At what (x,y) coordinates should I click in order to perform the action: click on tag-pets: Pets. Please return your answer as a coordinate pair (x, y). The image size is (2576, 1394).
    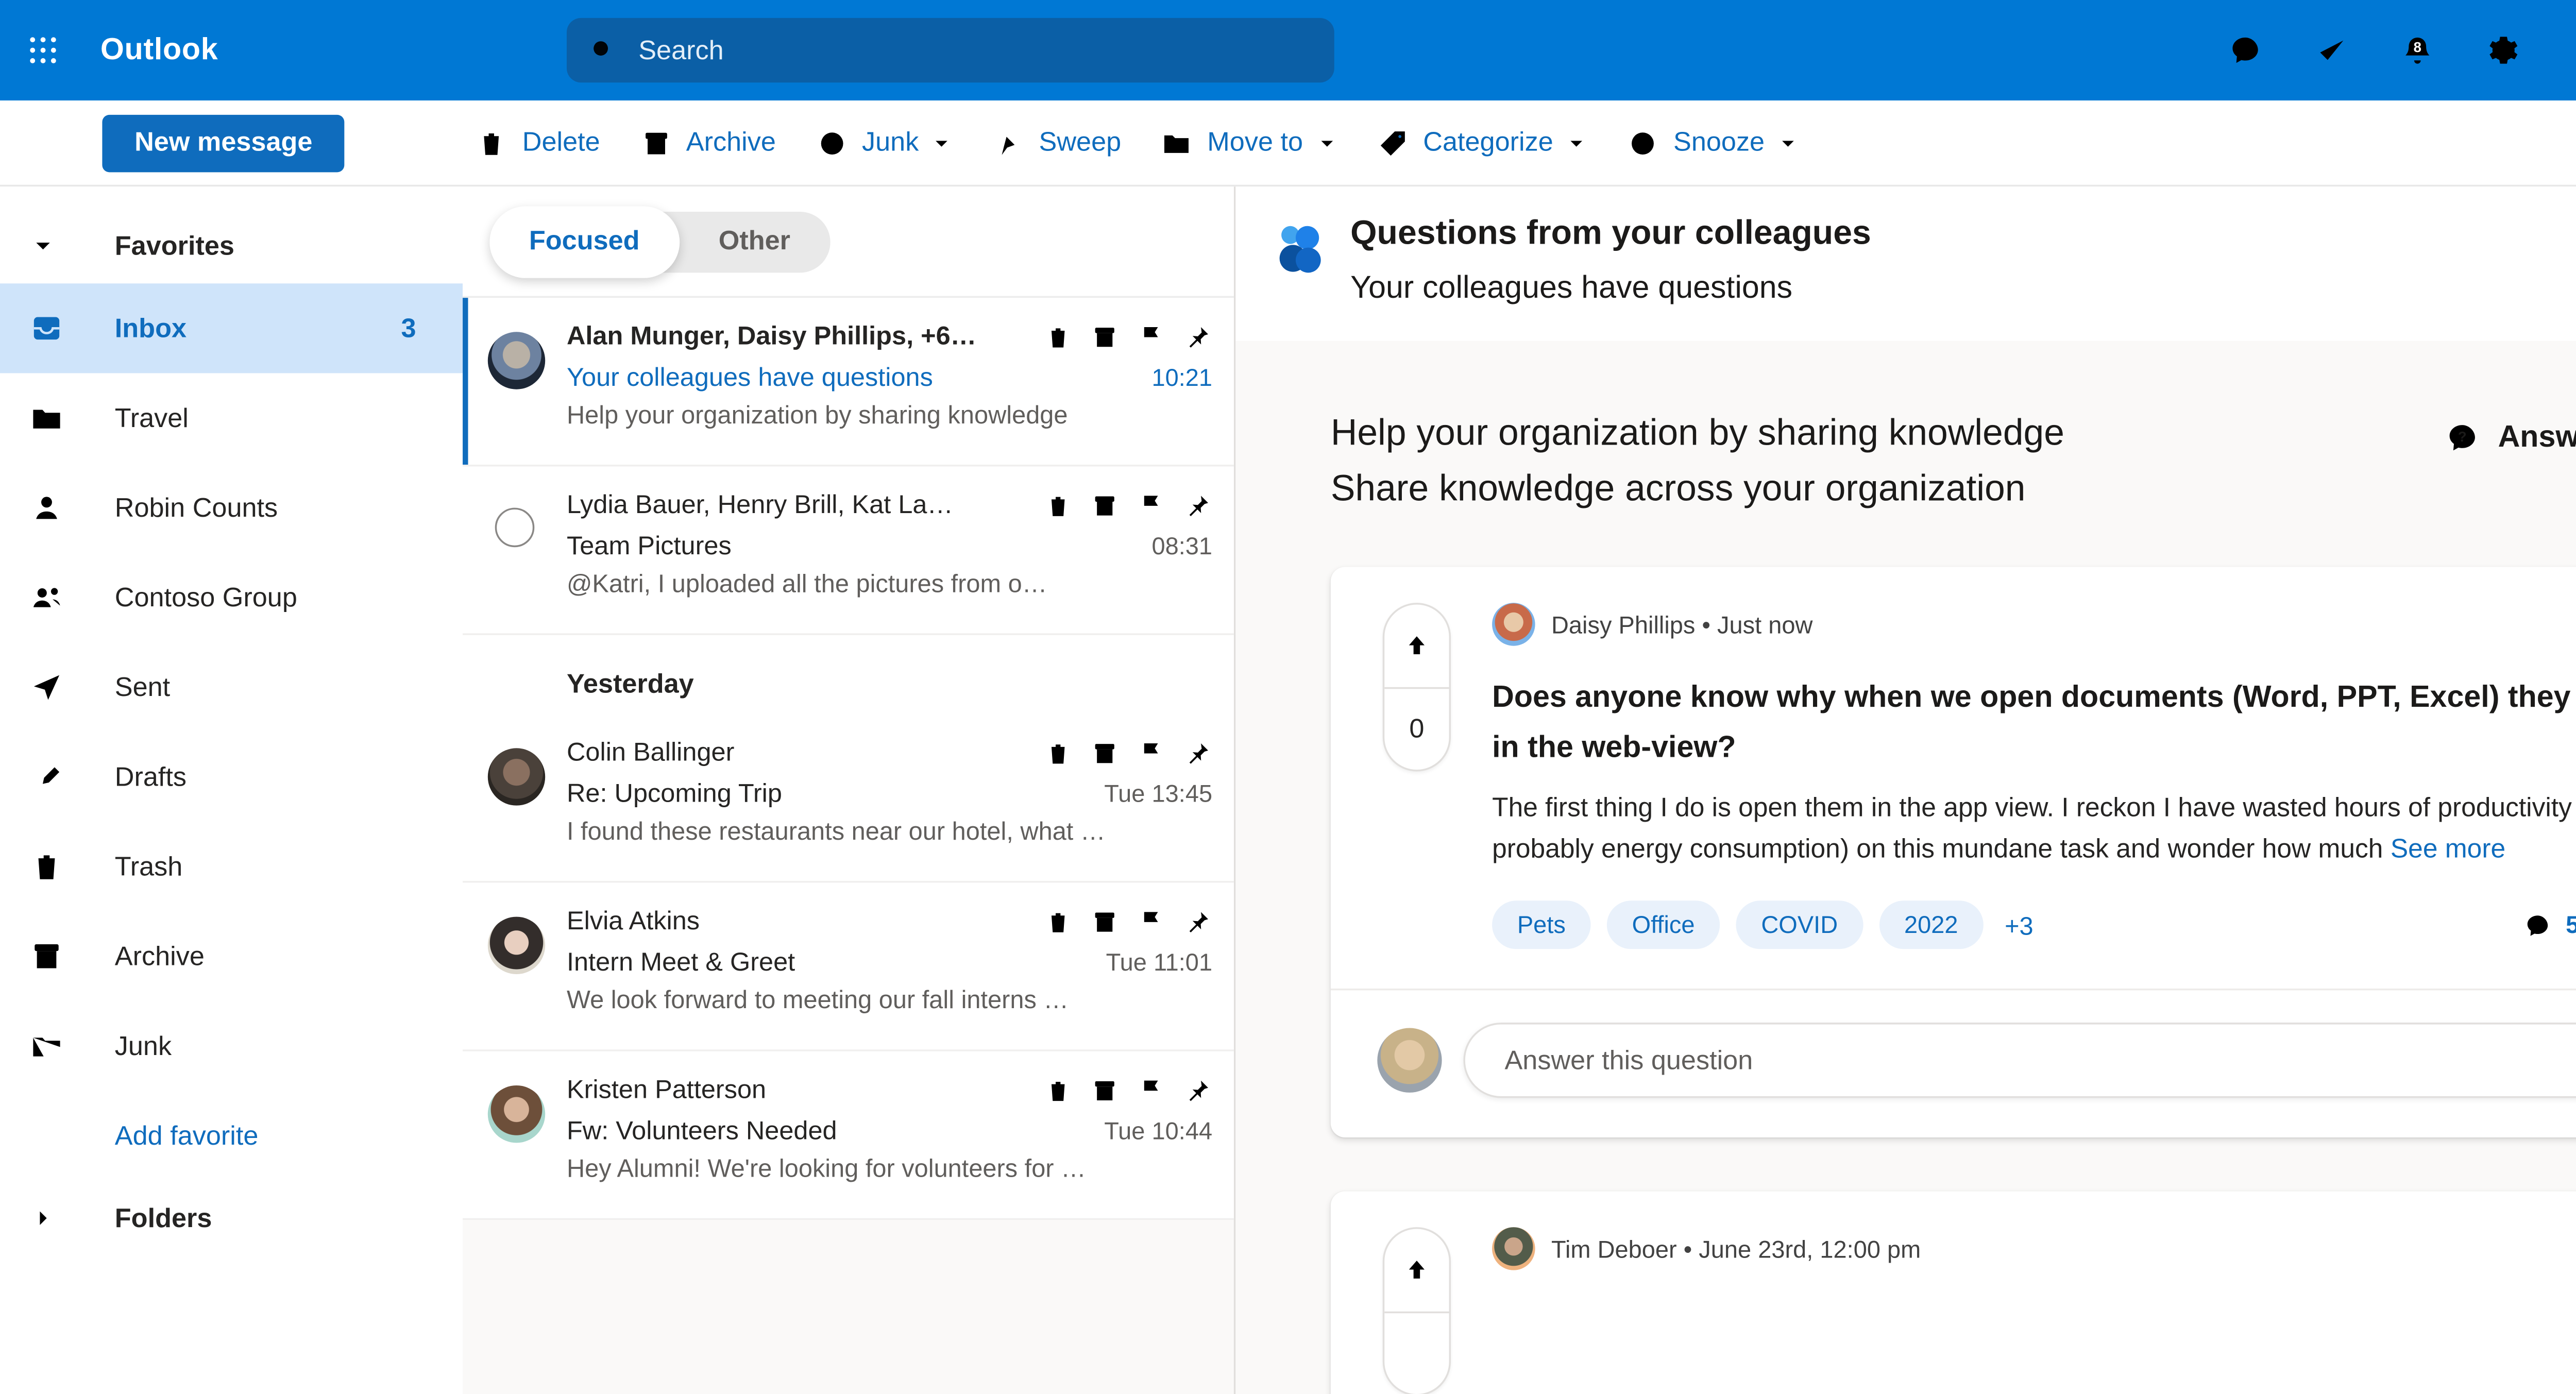
    Looking at the image, I should click on (1541, 924).